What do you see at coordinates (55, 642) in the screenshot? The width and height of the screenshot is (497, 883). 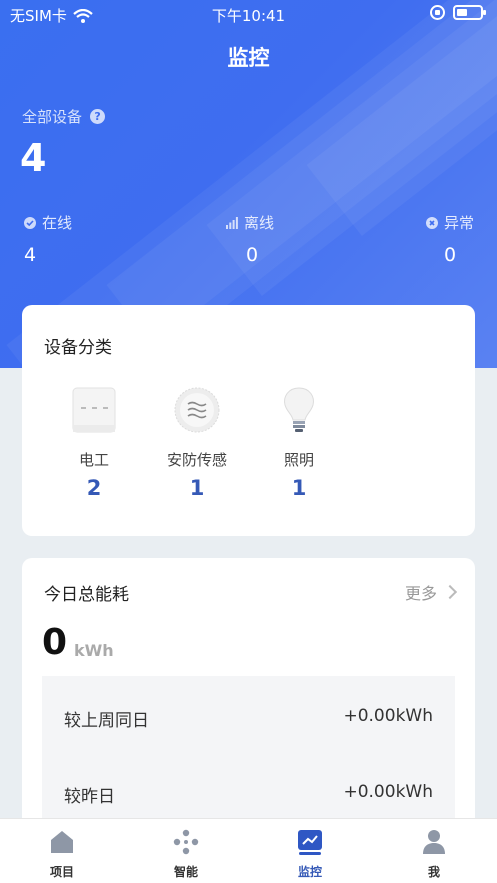 I see `energy-value: 0` at bounding box center [55, 642].